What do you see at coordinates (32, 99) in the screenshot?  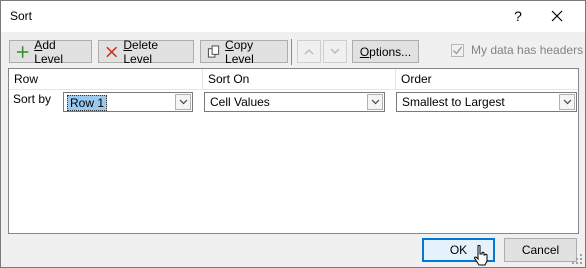 I see `row-label-sort-by: Sort by` at bounding box center [32, 99].